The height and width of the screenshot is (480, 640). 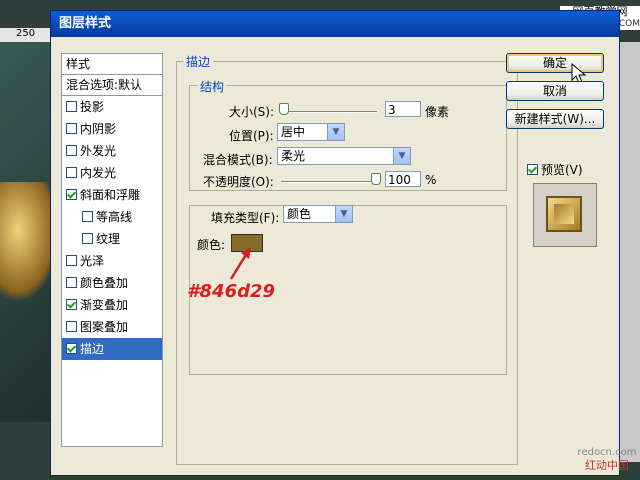 What do you see at coordinates (555, 91) in the screenshot?
I see `cancel-button: 取消` at bounding box center [555, 91].